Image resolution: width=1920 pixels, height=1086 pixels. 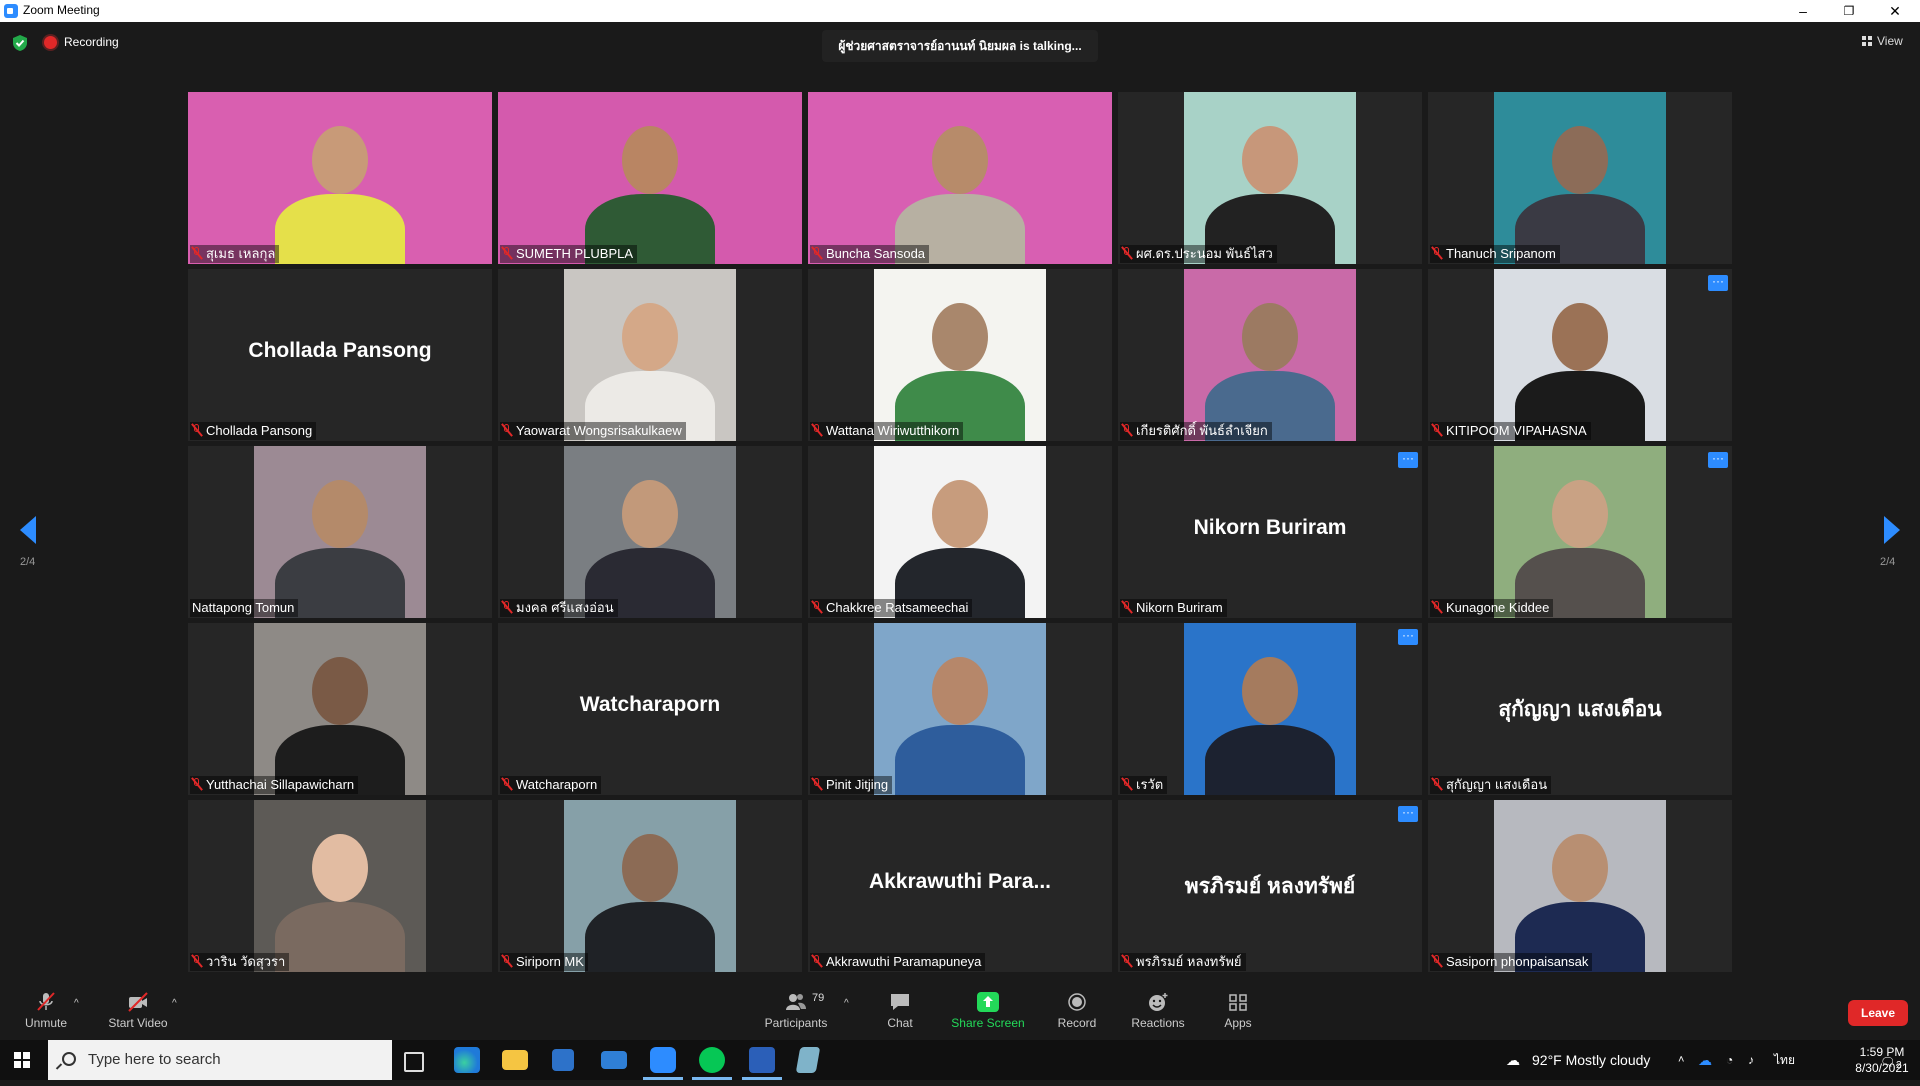 What do you see at coordinates (650, 532) in the screenshot?
I see `participant-tile: มงคล ศรีแสงอ่อน` at bounding box center [650, 532].